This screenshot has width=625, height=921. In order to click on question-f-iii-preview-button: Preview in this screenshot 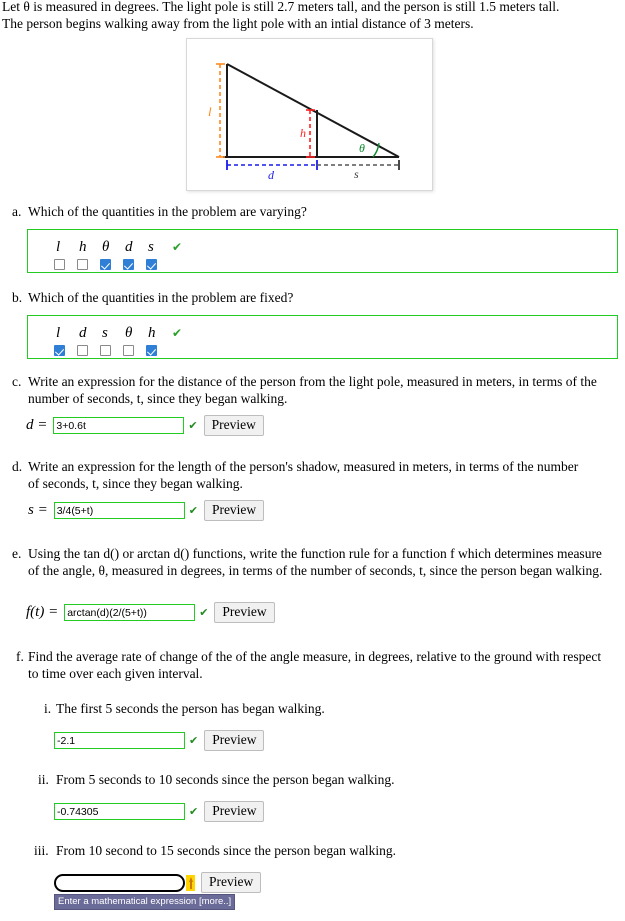, I will do `click(231, 882)`.